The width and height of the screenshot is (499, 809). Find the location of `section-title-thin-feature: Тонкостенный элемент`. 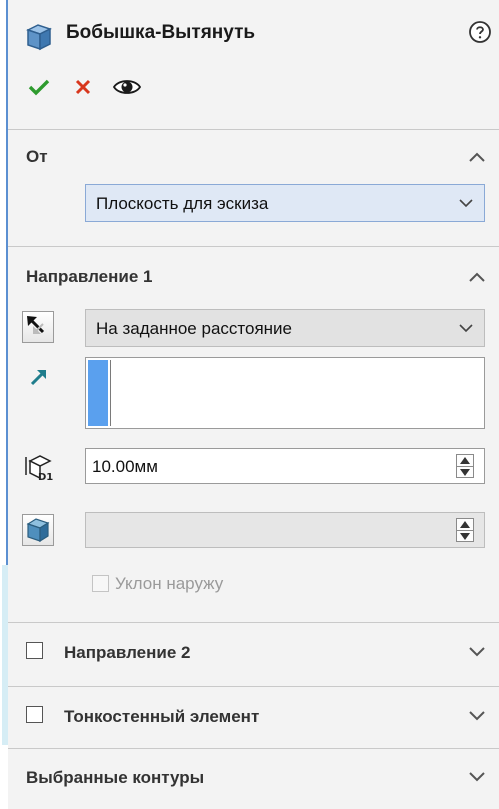

section-title-thin-feature: Тонкостенный элемент is located at coordinates (162, 716).